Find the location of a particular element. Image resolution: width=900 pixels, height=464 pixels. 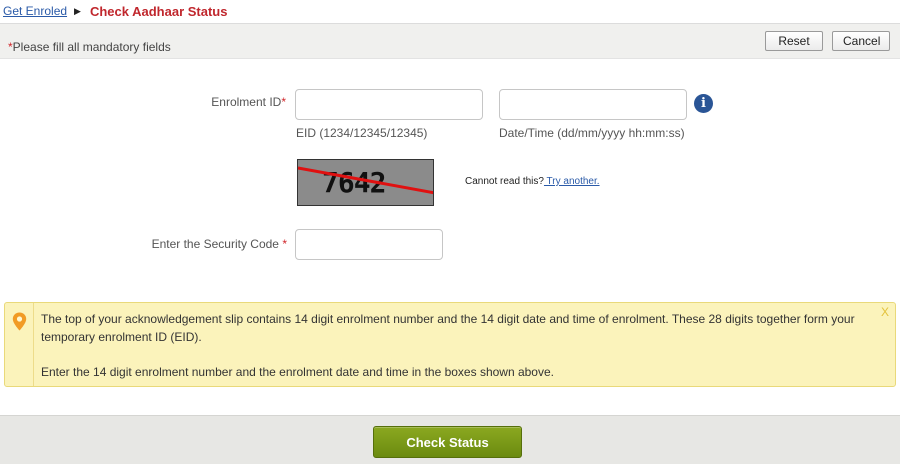

security-code-input is located at coordinates (369, 244).